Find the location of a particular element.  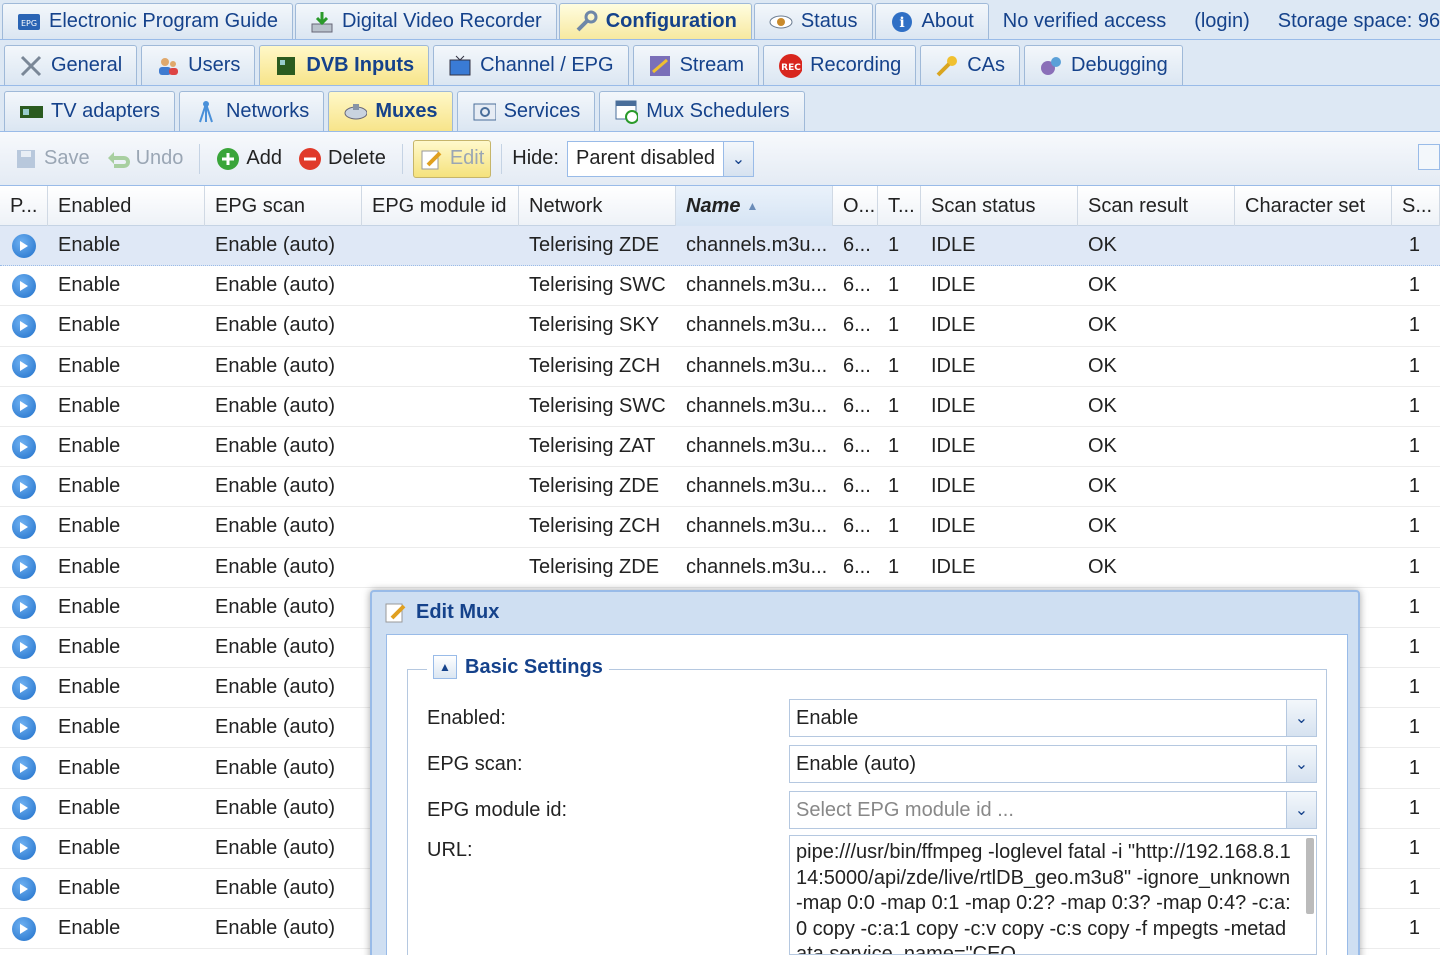

delete-button: Delete is located at coordinates (342, 159).